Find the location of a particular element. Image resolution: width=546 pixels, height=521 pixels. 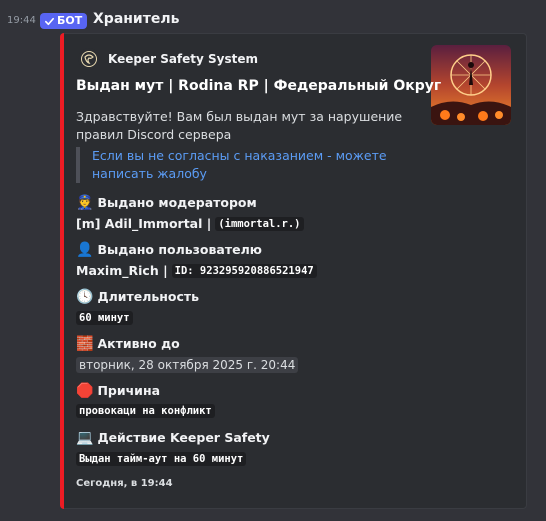

username: Хранитель is located at coordinates (136, 19).